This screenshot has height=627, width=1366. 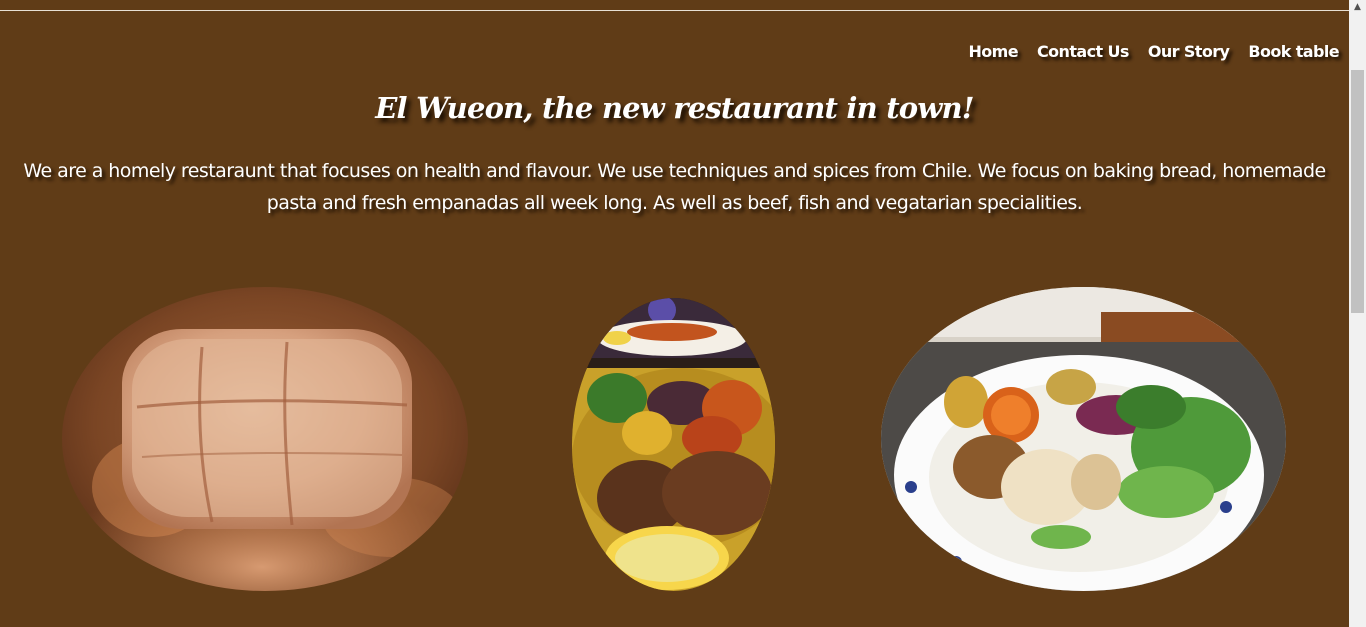 I want to click on page-title: El Wueon, the new restaurant in town!, so click(x=674, y=108).